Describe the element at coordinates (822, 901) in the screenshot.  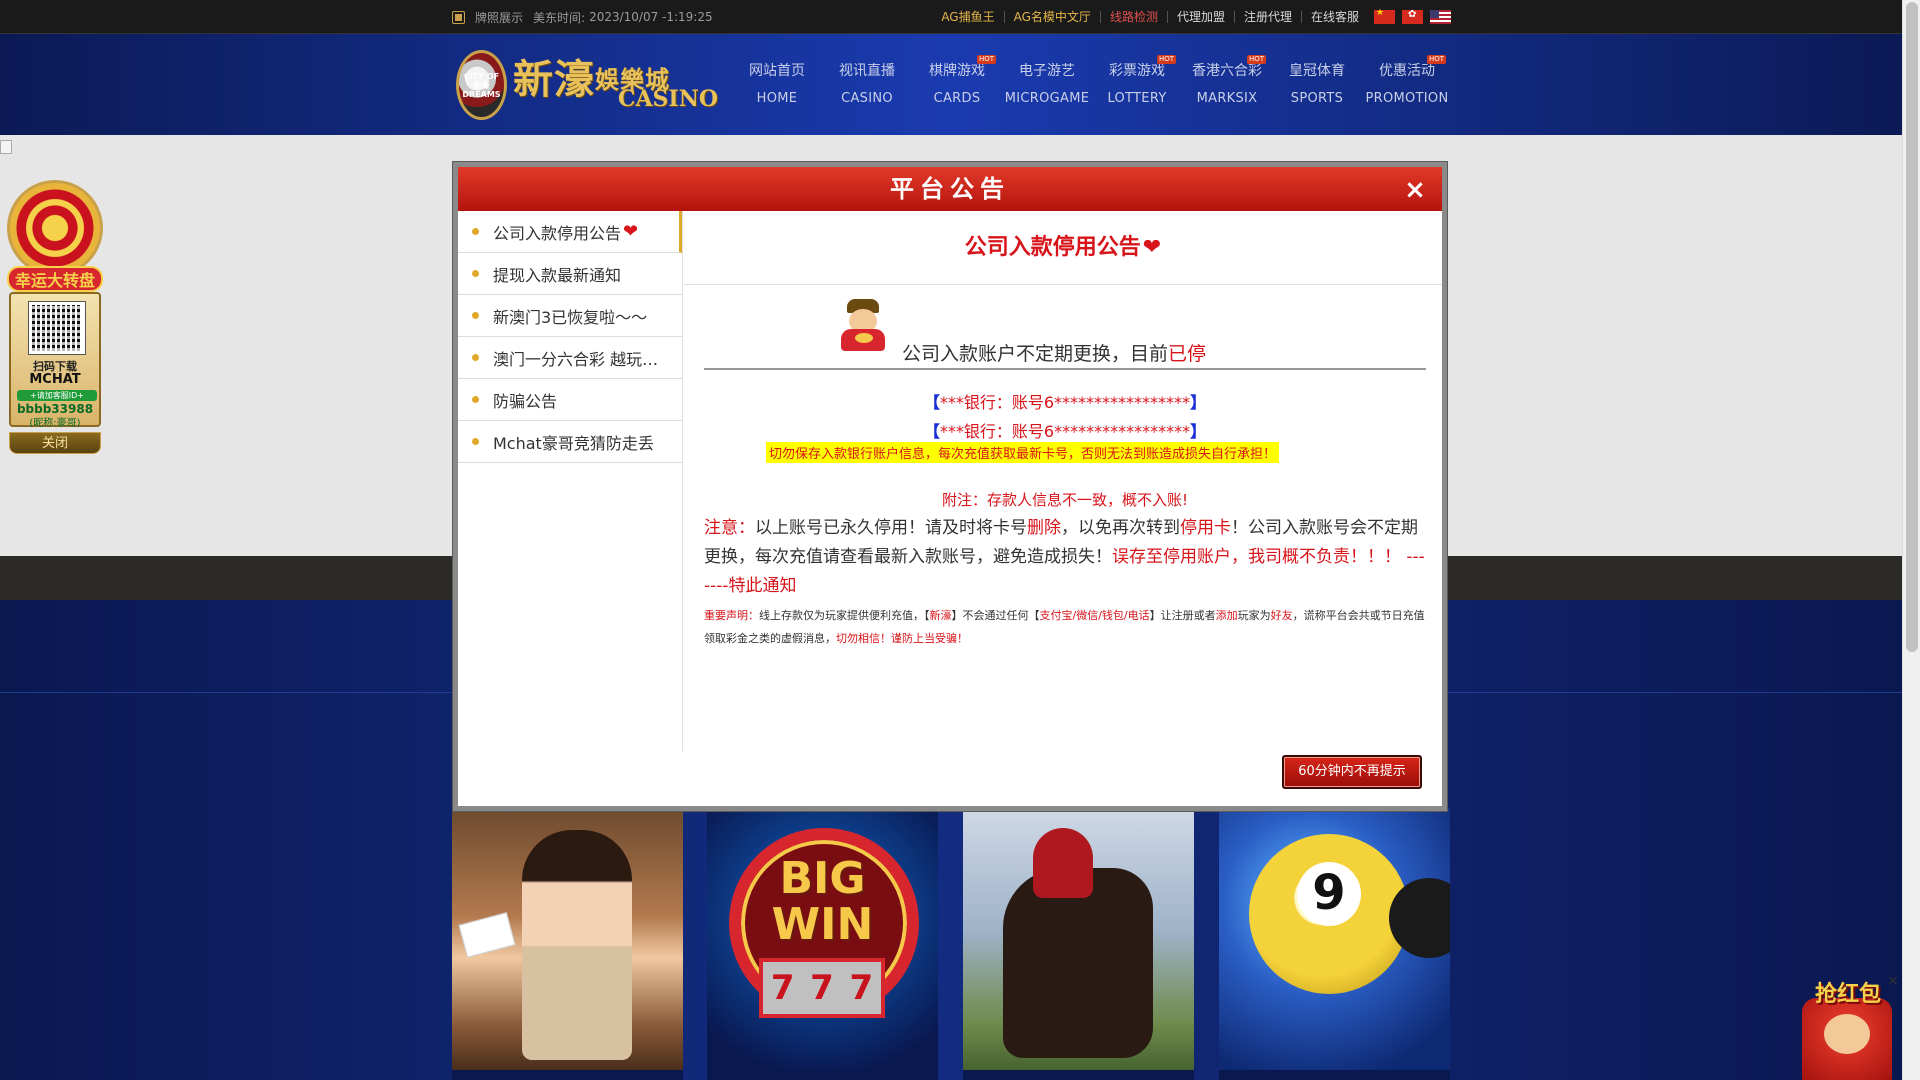
I see `big-win-art: BIG WIN` at that location.